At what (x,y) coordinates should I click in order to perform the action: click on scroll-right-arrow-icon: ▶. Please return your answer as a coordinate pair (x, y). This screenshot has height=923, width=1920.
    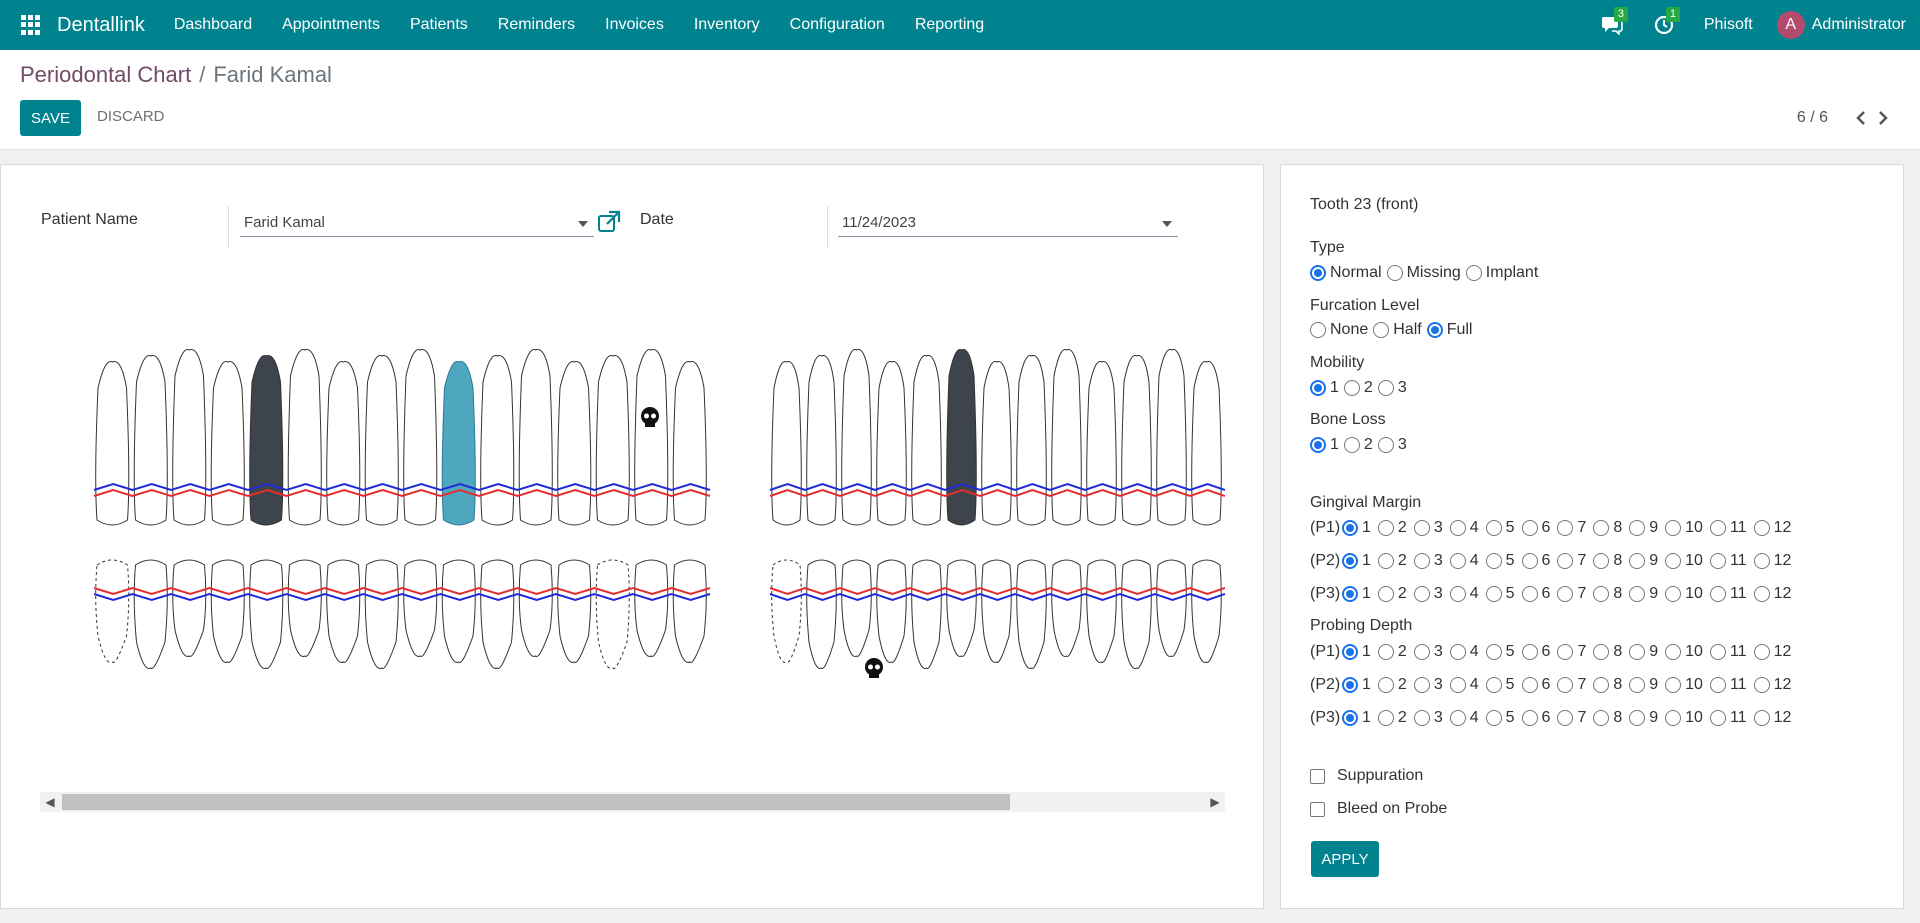
    Looking at the image, I should click on (1215, 802).